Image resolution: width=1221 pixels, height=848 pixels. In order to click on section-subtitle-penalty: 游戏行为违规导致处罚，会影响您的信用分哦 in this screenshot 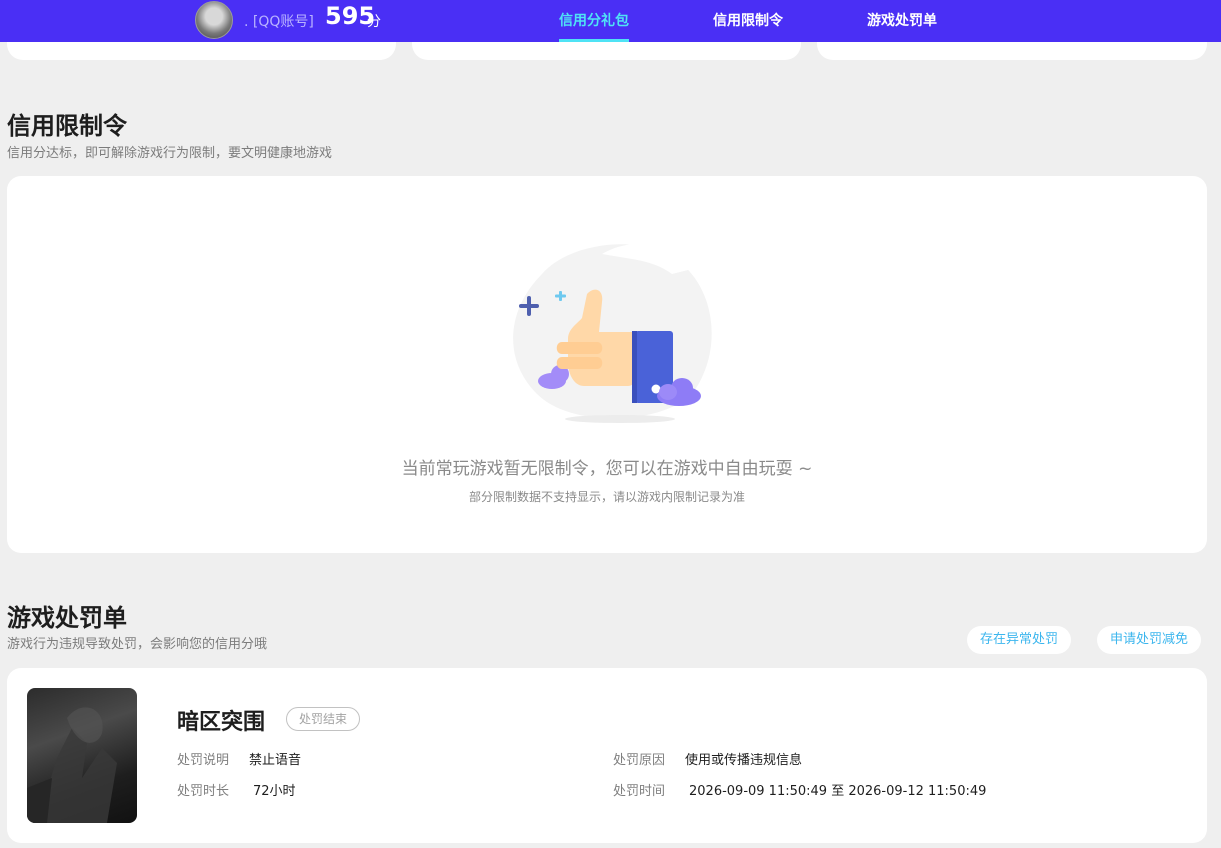, I will do `click(137, 644)`.